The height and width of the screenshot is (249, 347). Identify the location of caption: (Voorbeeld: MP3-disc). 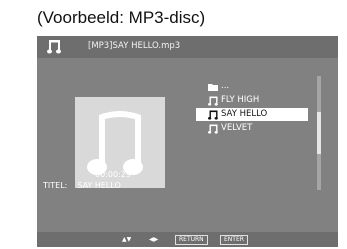
(121, 17).